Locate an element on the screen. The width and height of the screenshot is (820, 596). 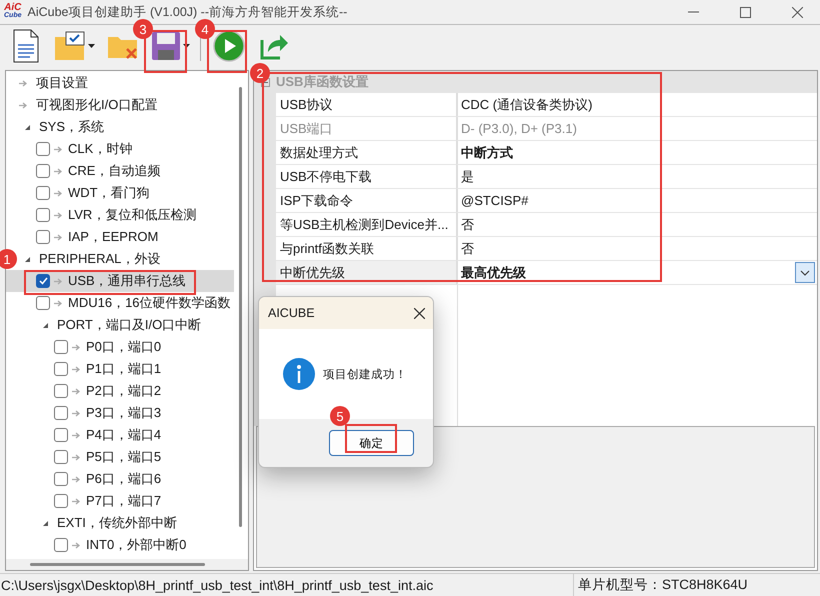
property-value: 最高优先级 is located at coordinates (493, 273).